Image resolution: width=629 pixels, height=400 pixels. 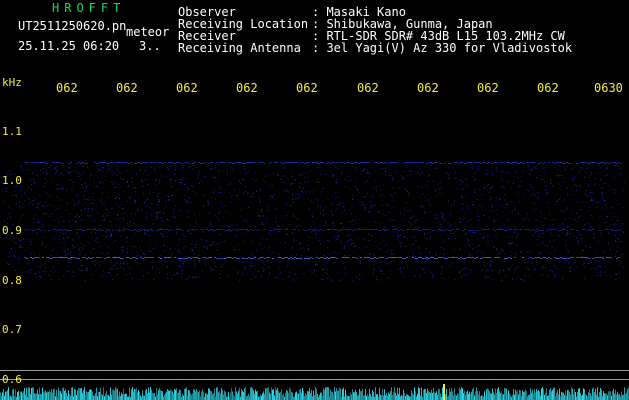 I want to click on y-tick-label: 1.0, so click(x=12, y=180).